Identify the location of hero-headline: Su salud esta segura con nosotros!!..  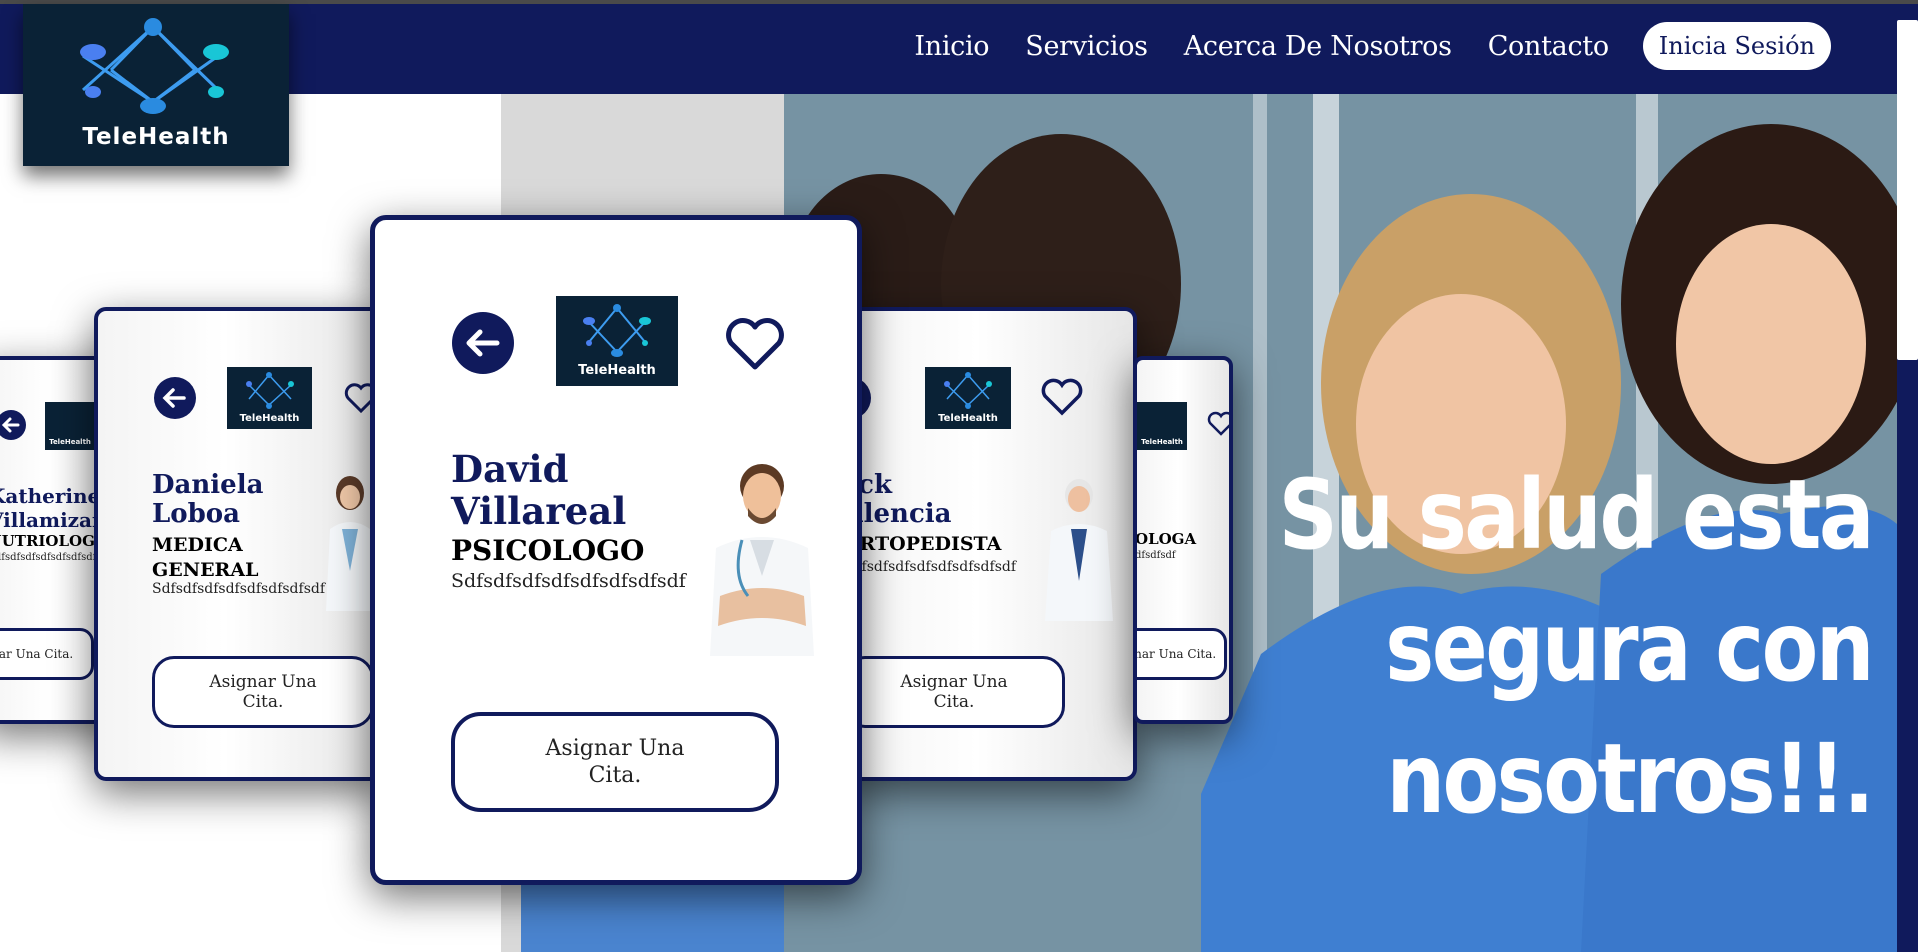
(1572, 647).